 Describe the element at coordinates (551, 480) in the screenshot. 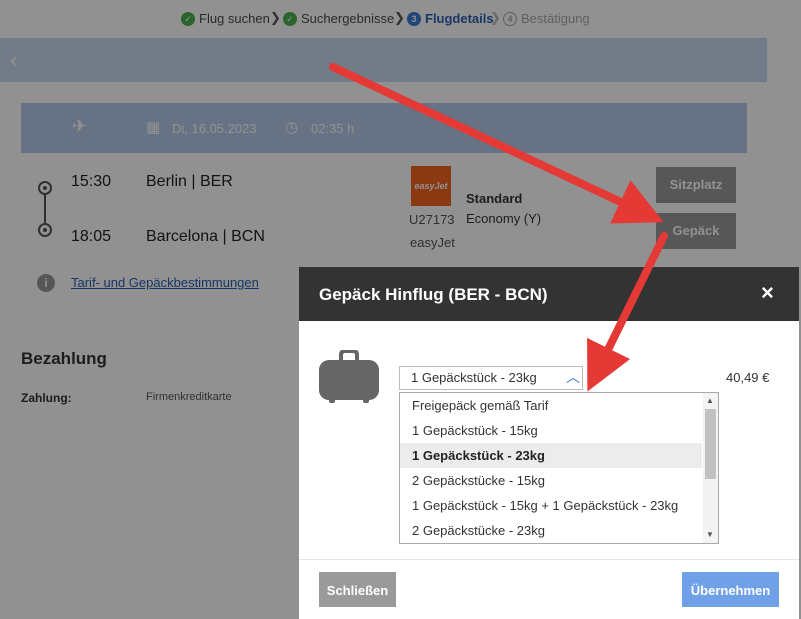

I see `baggage-option: 2 Gepäckstücke - 15kg` at that location.